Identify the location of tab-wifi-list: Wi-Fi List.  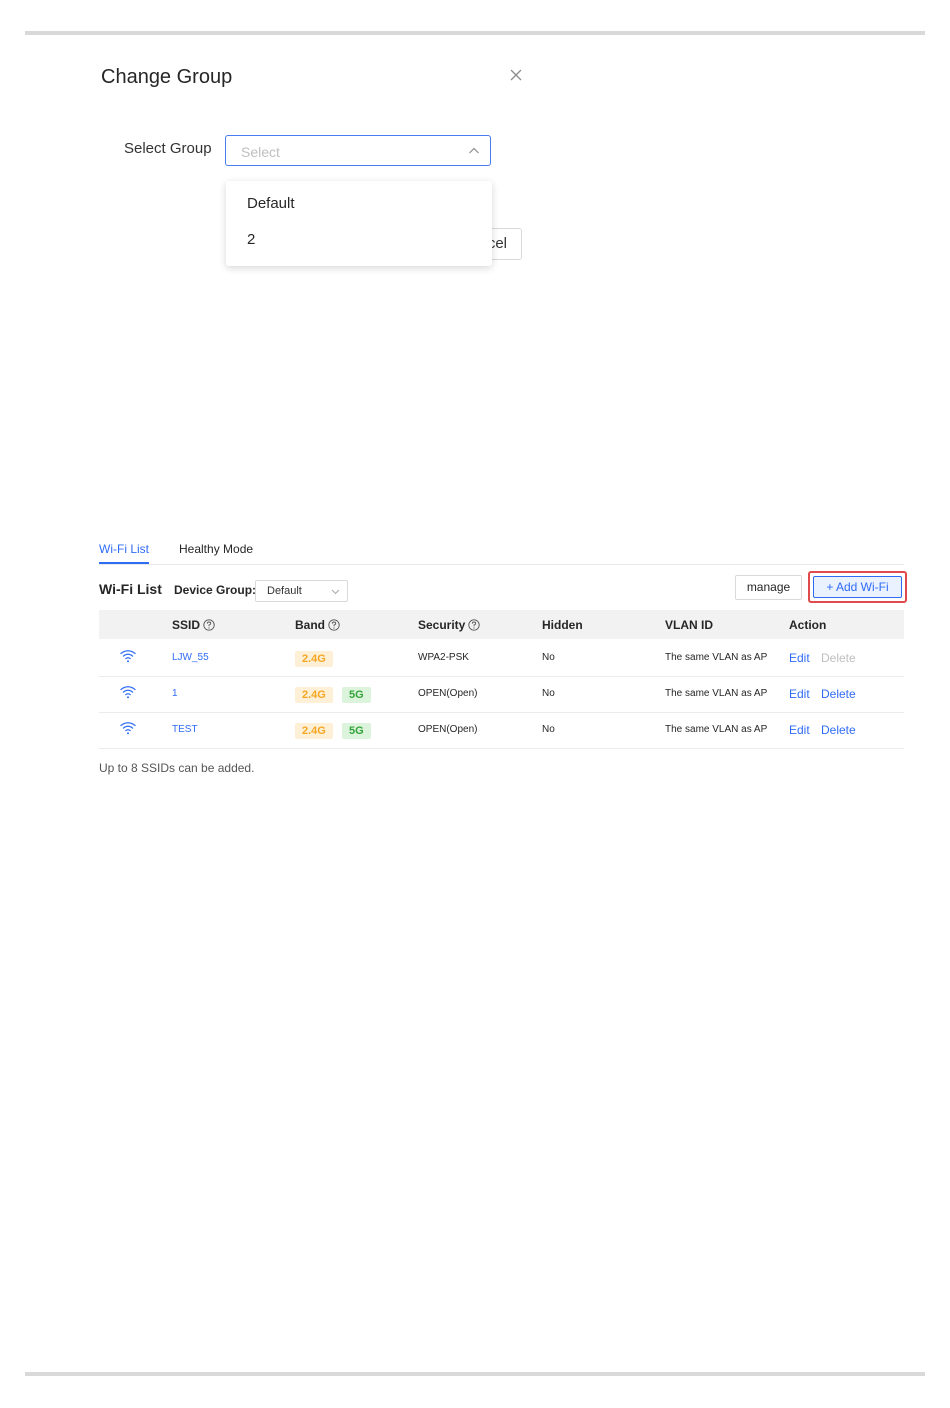
(124, 553).